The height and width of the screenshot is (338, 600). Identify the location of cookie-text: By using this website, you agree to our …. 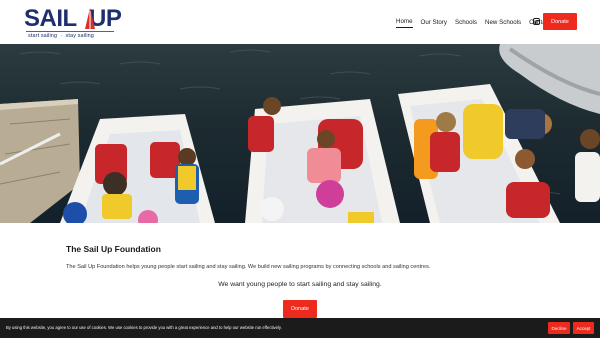
(144, 327).